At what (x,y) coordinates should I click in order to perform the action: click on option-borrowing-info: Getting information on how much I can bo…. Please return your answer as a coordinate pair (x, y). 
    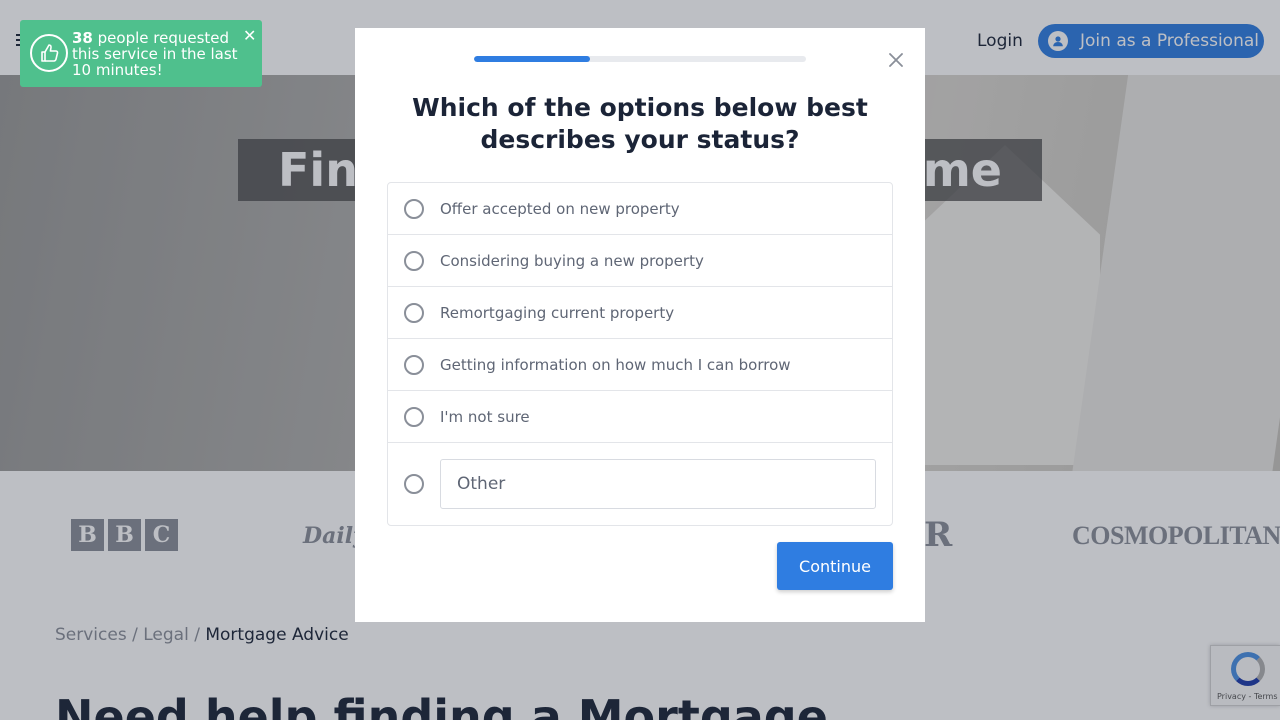
    Looking at the image, I should click on (640, 365).